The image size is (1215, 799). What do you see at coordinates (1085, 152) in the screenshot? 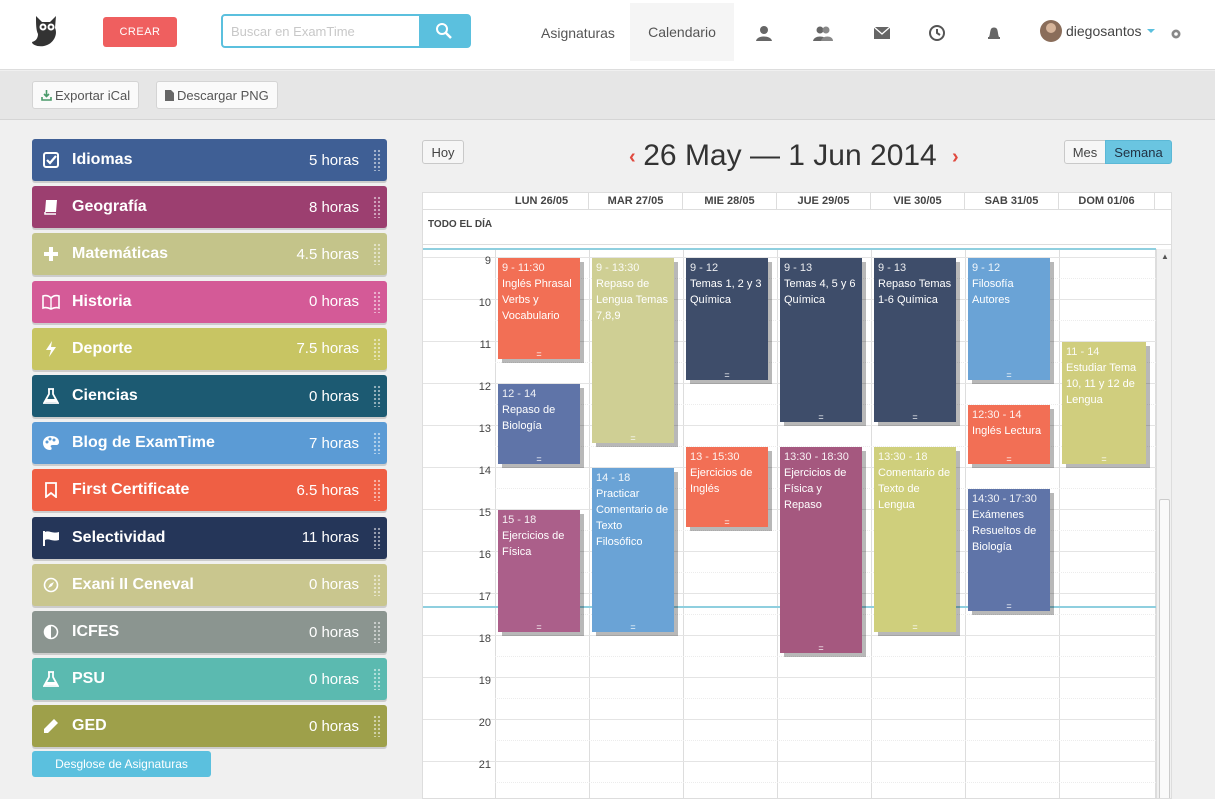
I see `view-month-button: Mes` at bounding box center [1085, 152].